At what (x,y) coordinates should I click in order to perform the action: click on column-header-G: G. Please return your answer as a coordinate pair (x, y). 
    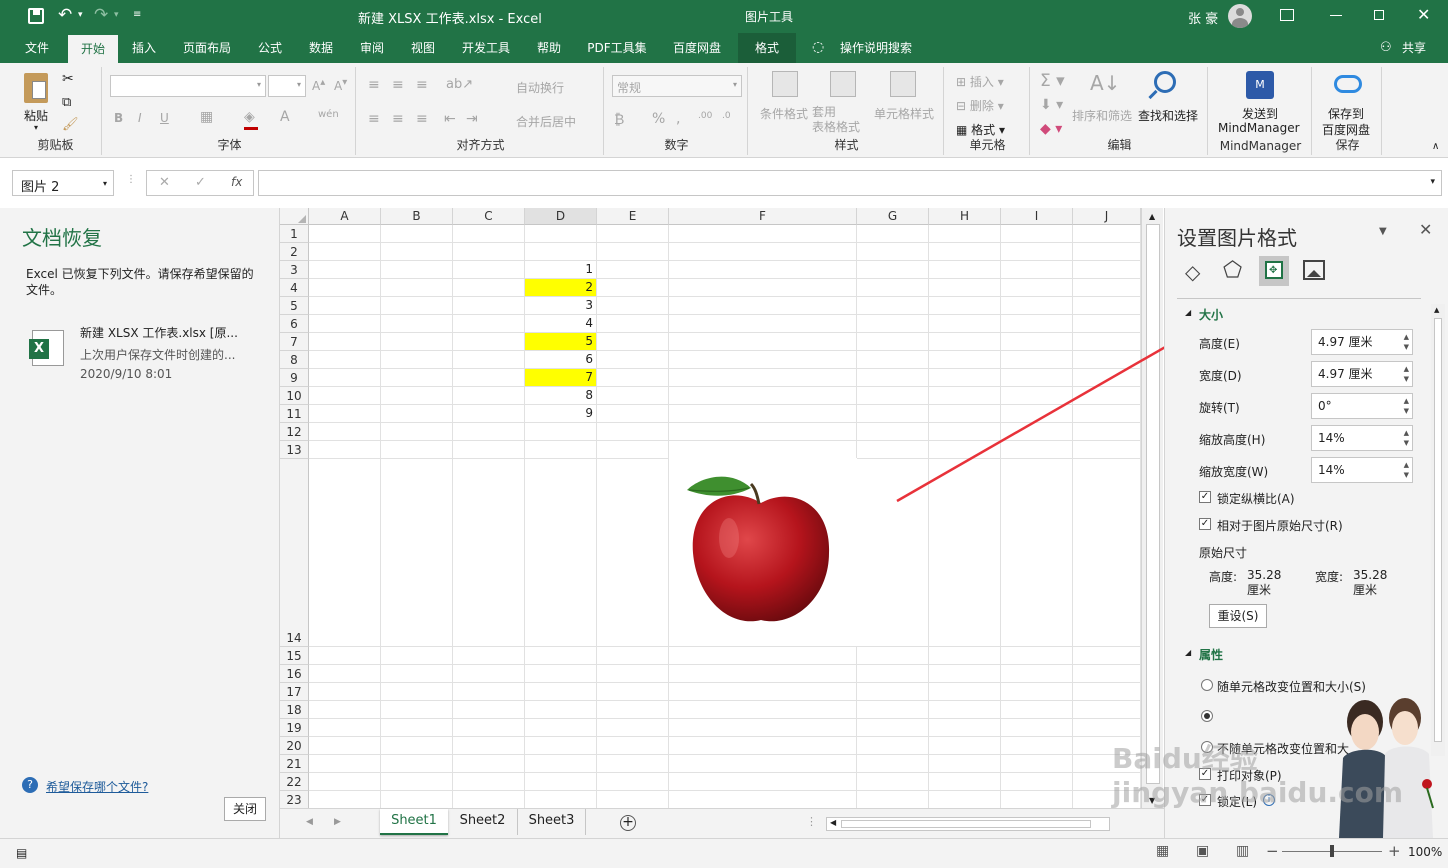
    Looking at the image, I should click on (893, 216).